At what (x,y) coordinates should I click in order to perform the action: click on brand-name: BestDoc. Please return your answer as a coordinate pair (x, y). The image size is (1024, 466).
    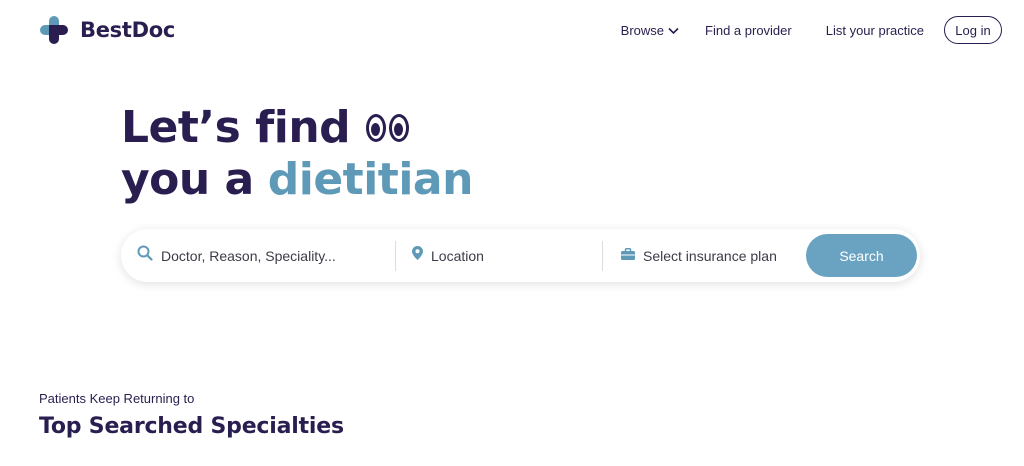
    Looking at the image, I should click on (127, 30).